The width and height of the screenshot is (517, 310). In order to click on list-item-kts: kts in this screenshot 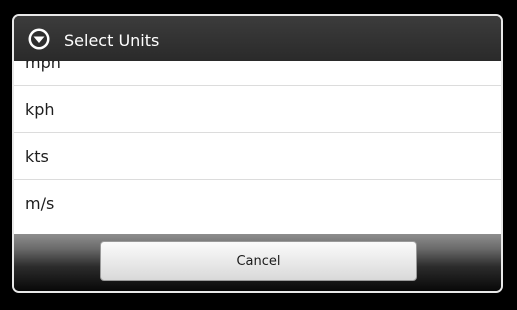, I will do `click(257, 156)`.